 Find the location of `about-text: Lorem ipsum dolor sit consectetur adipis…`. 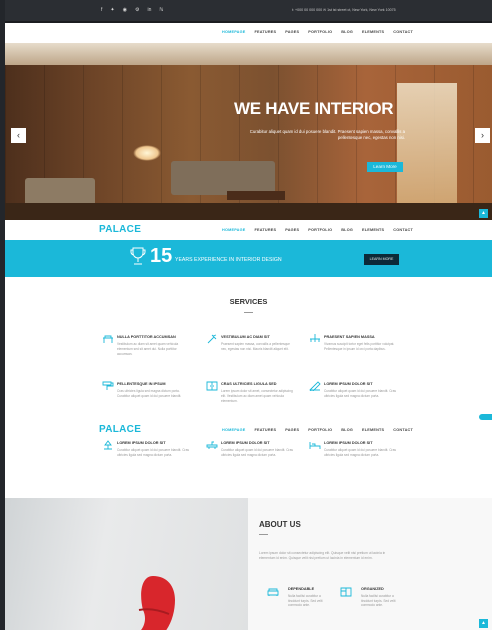

about-text: Lorem ipsum dolor sit consectetur adipis… is located at coordinates (322, 556).